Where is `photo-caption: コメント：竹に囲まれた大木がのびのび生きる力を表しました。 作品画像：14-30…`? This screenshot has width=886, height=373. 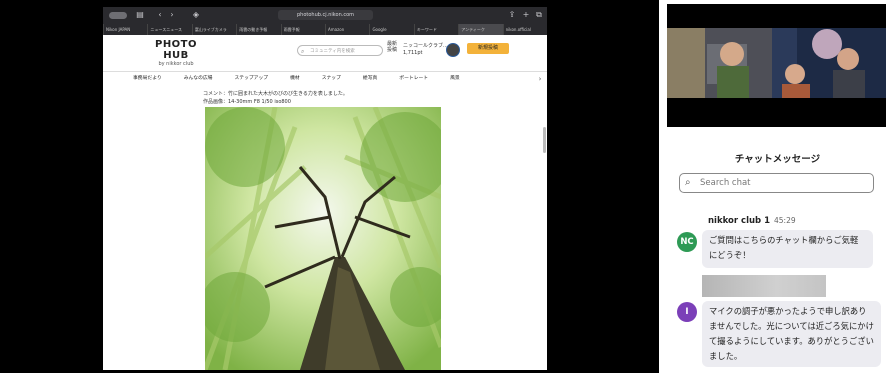
photo-caption: コメント：竹に囲まれた大木がのびのび生きる力を表しました。 作品画像：14-30… is located at coordinates (275, 98).